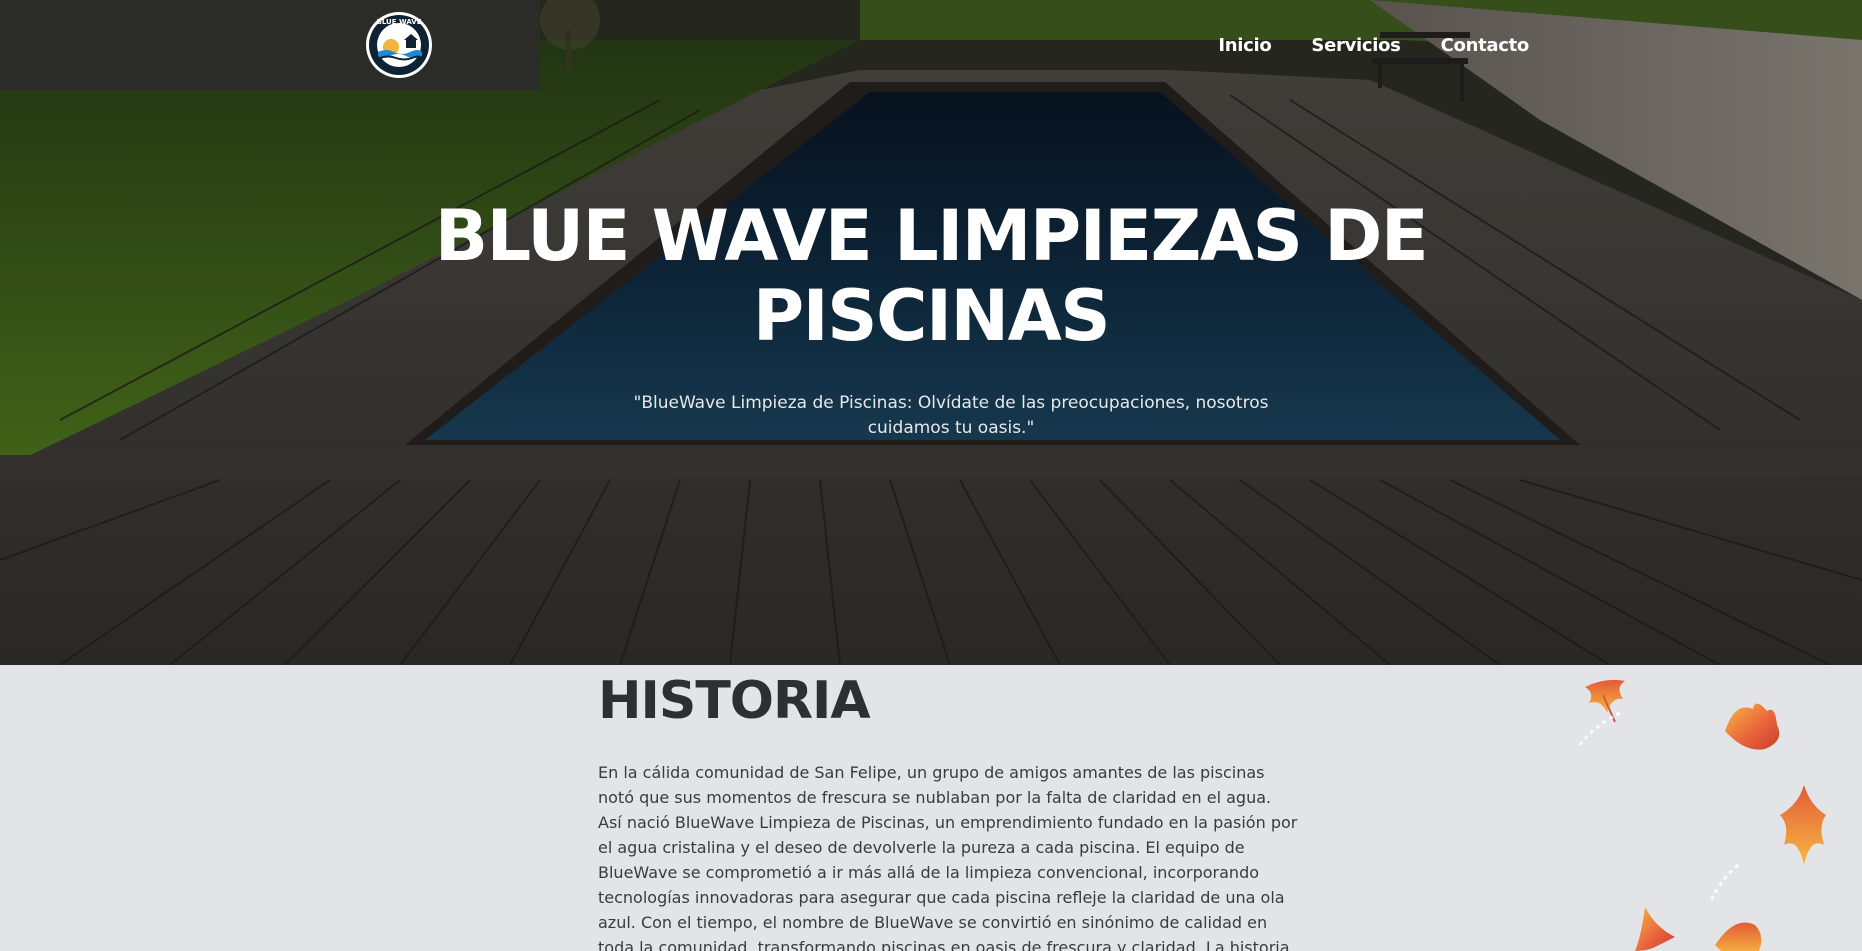  I want to click on historia-title: HISTORIA, so click(734, 701).